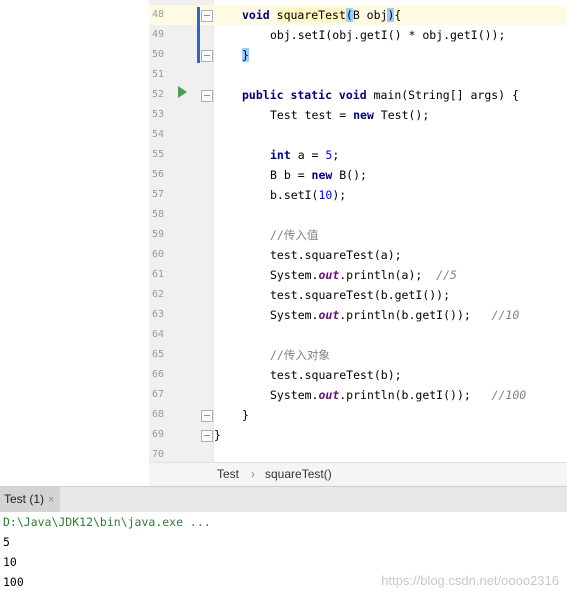  What do you see at coordinates (24, 499) in the screenshot?
I see `run-tab-label: Test (1)` at bounding box center [24, 499].